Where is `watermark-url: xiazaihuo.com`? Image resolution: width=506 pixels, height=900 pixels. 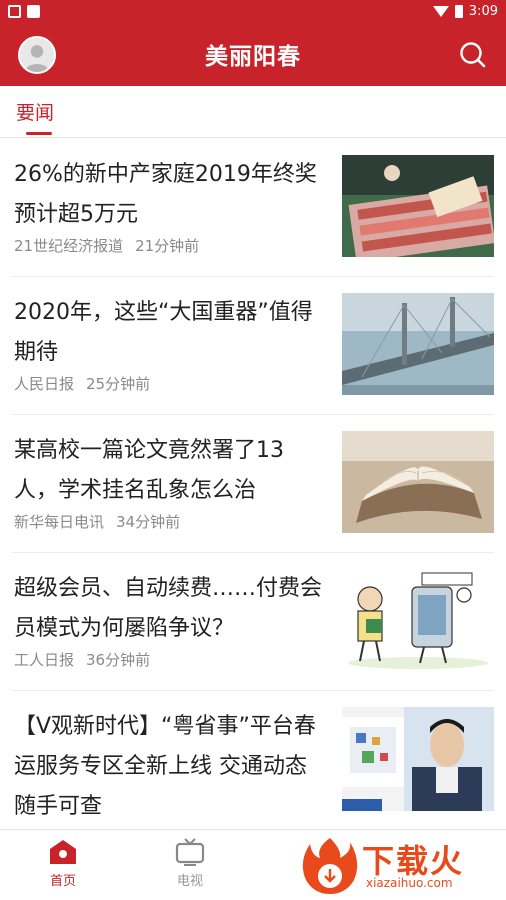
watermark-url: xiazaihuo.com is located at coordinates (409, 883).